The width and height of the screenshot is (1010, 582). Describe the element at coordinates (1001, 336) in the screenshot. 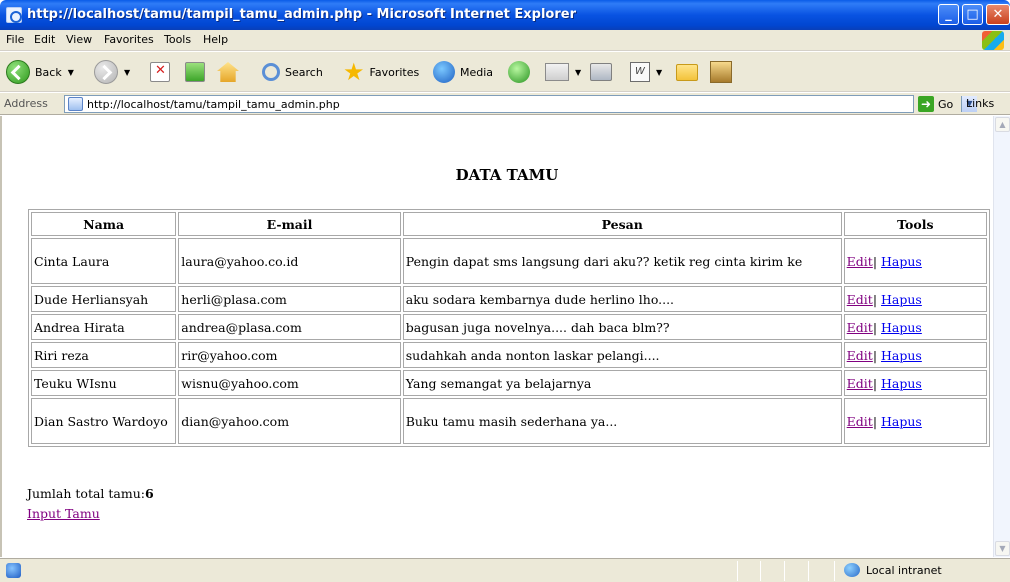

I see `vertical-scrollbar: ▲ ▼` at that location.